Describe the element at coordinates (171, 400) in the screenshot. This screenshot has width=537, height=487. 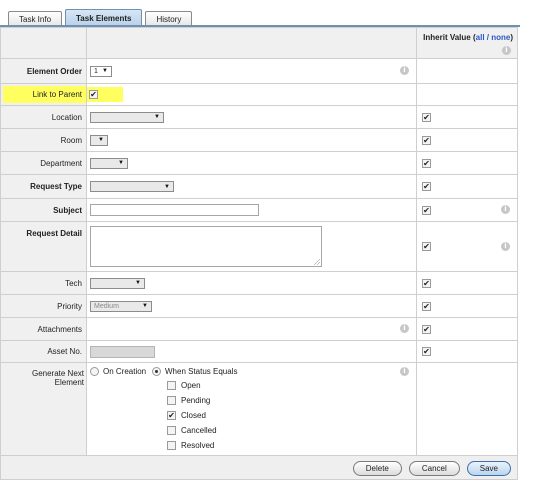
I see `status-pending-checkbox` at that location.